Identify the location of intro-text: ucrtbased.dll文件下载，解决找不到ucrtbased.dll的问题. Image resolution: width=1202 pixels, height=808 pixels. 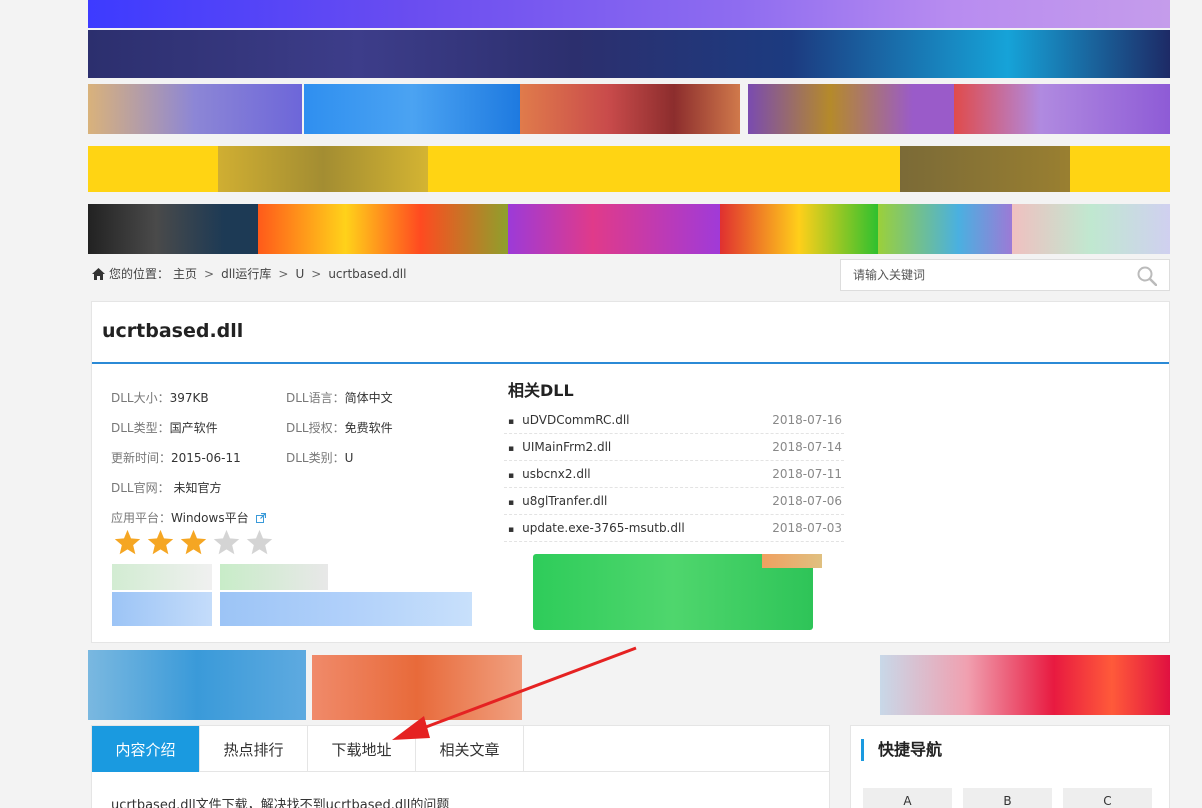
(280, 803).